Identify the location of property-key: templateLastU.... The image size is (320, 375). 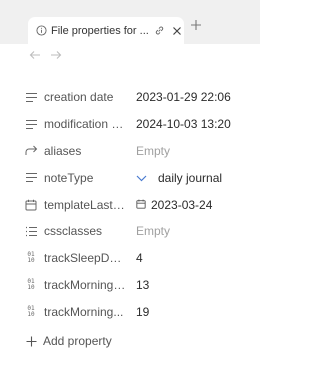
(86, 205).